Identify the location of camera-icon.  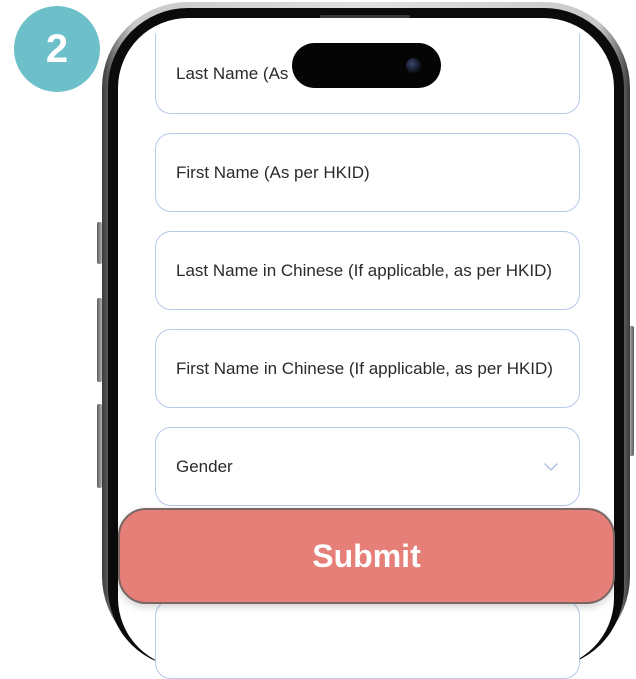
(413, 65).